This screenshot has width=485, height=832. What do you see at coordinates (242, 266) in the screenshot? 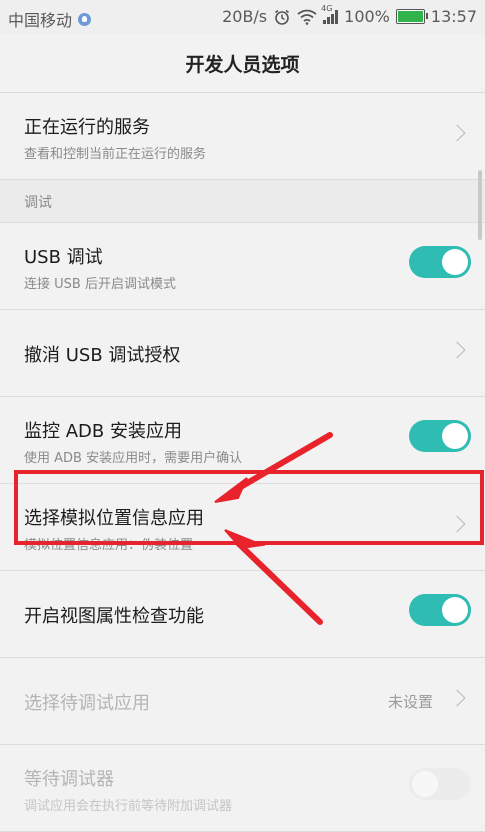
I see `list-item-usb-debugging: USB 调试 连接 USB 后开启调试模式` at bounding box center [242, 266].